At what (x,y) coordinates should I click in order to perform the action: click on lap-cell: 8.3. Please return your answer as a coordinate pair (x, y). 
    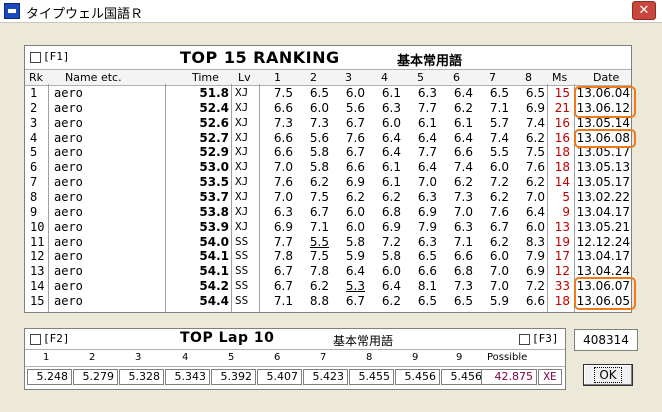
    Looking at the image, I should click on (535, 241).